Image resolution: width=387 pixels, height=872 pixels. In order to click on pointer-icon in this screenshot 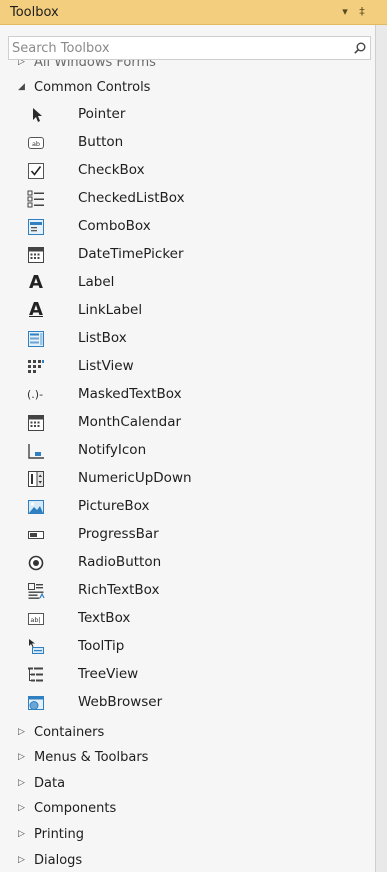, I will do `click(36, 115)`.